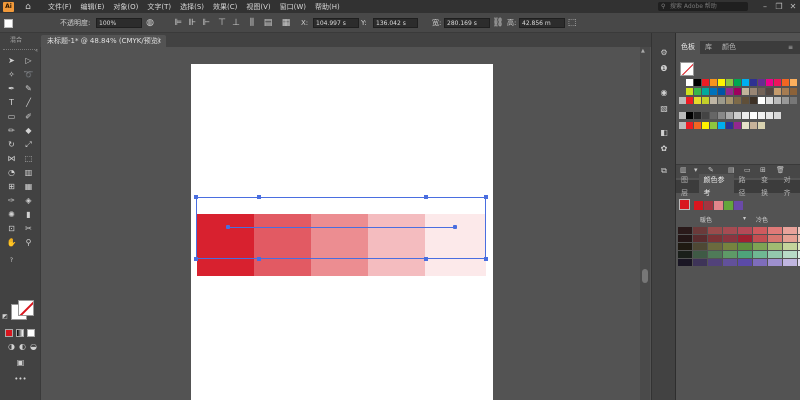  What do you see at coordinates (687, 187) in the screenshot?
I see `tab-layers: 图层` at bounding box center [687, 187].